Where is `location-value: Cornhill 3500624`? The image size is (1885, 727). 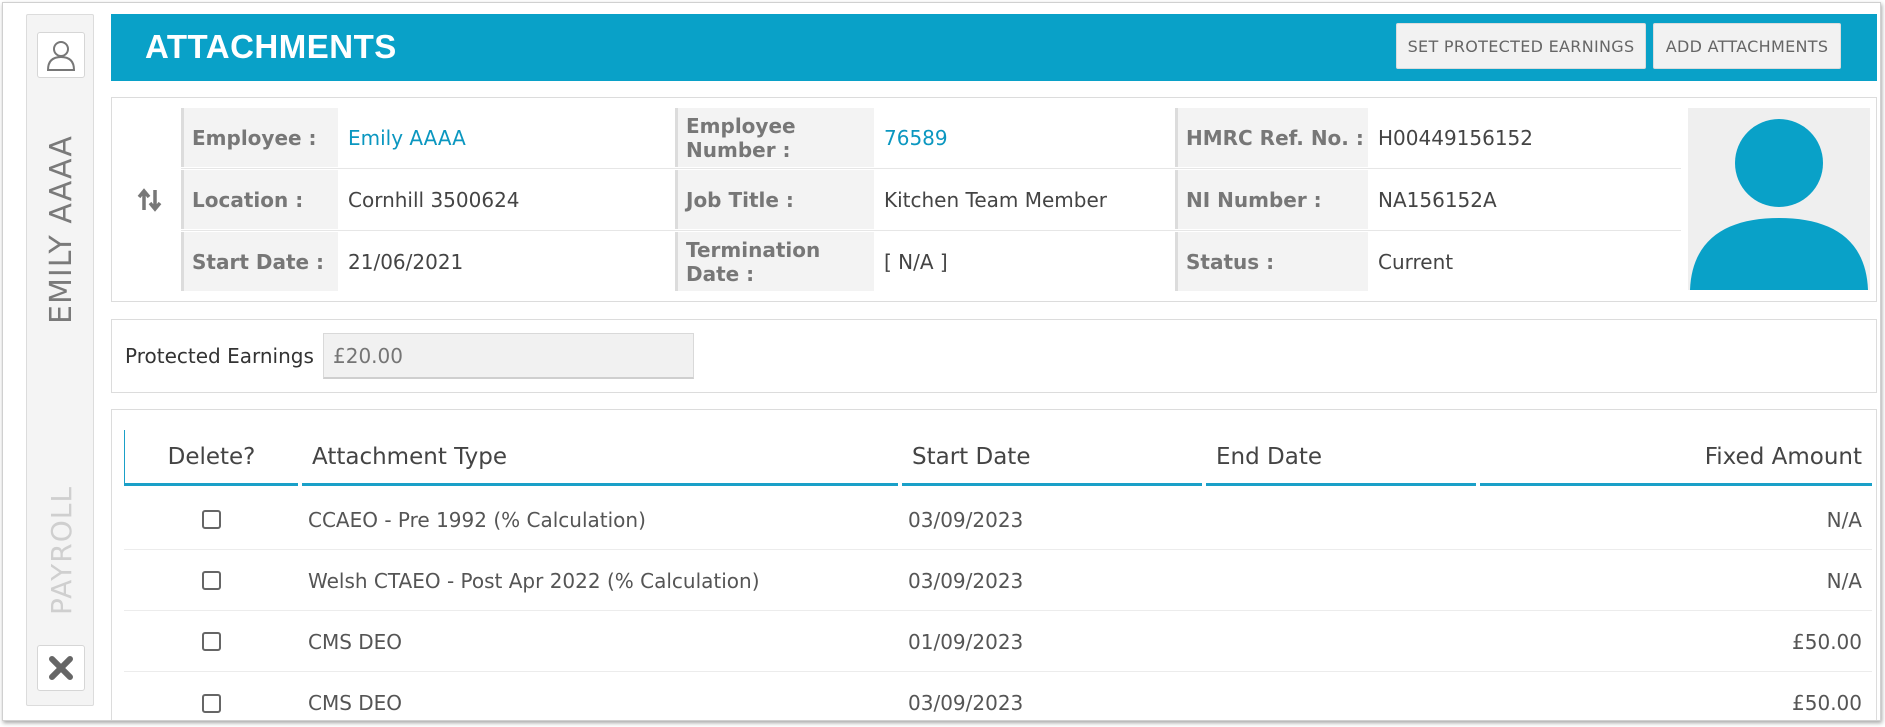 location-value: Cornhill 3500624 is located at coordinates (434, 199).